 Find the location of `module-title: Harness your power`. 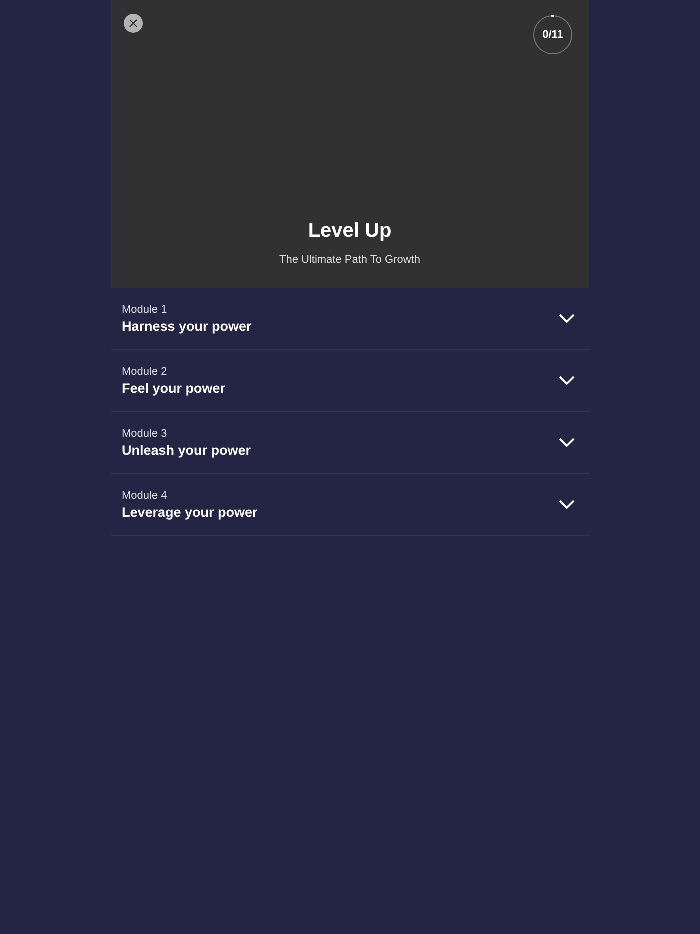

module-title: Harness your power is located at coordinates (187, 326).